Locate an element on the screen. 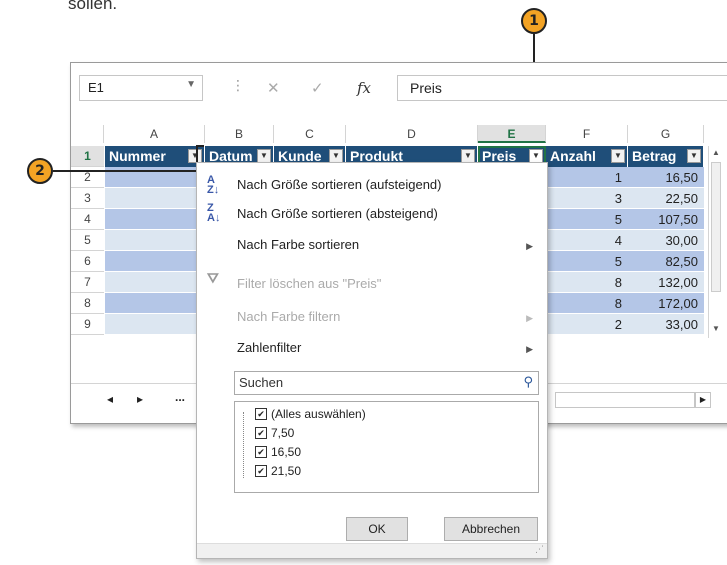 Image resolution: width=727 pixels, height=565 pixels. filter-by-color-item: Nach Farbe filtern is located at coordinates (288, 316).